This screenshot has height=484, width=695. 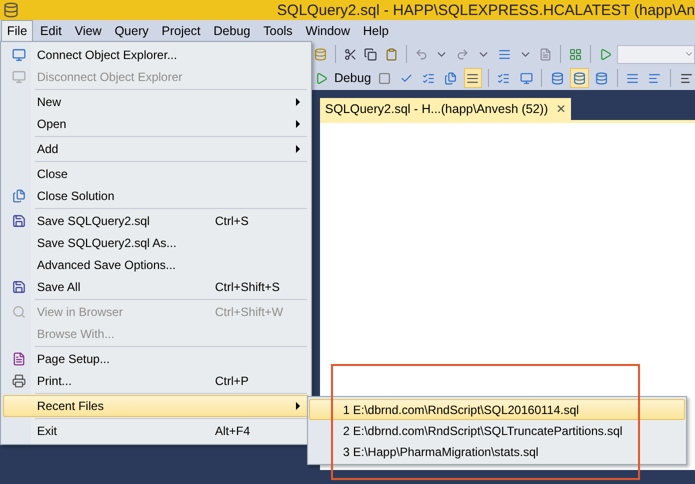 I want to click on menu-item: 2 E:\dbrnd.com\RndScript\SQLTruncatePartitions.sql, so click(x=497, y=430).